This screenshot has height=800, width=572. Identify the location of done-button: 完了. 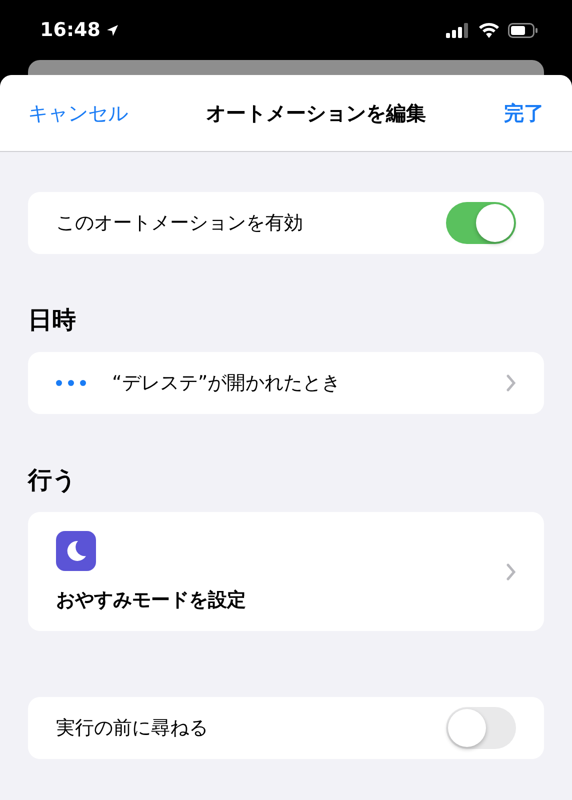
(524, 113).